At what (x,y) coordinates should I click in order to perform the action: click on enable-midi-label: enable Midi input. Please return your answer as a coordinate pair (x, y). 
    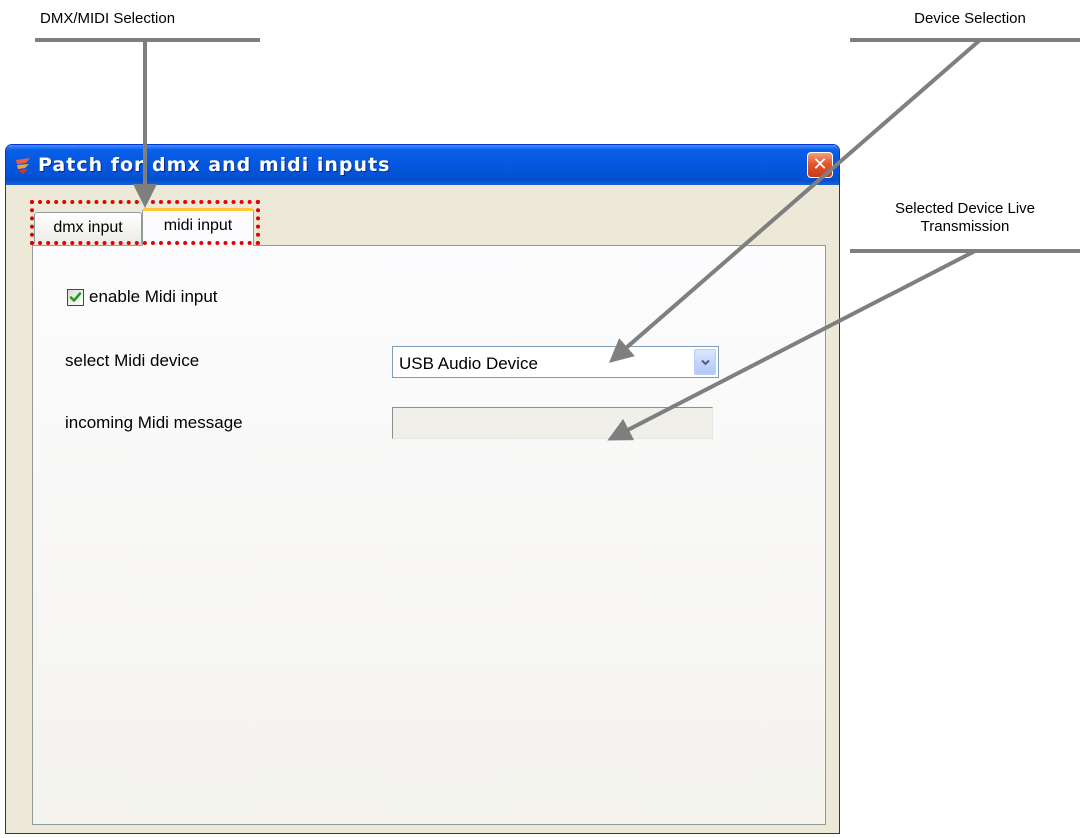
    Looking at the image, I should click on (153, 296).